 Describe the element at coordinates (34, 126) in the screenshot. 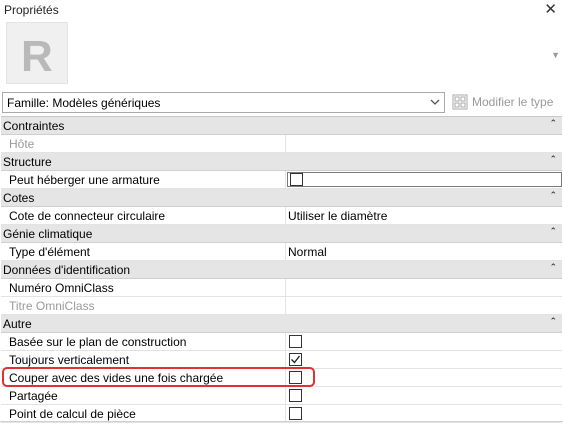

I see `group-title: Contraintes` at that location.